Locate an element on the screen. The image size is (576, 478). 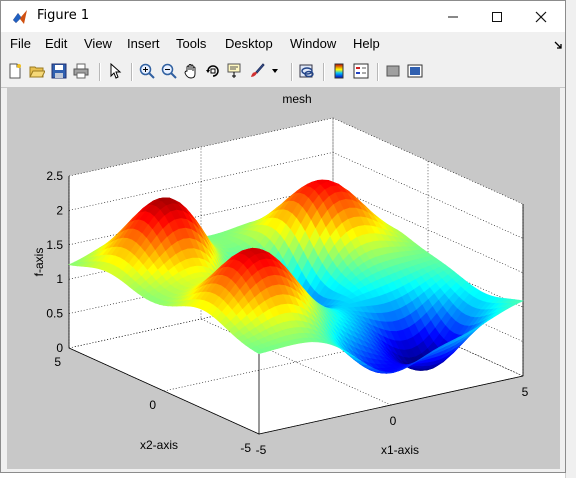
maximize-button is located at coordinates (497, 16).